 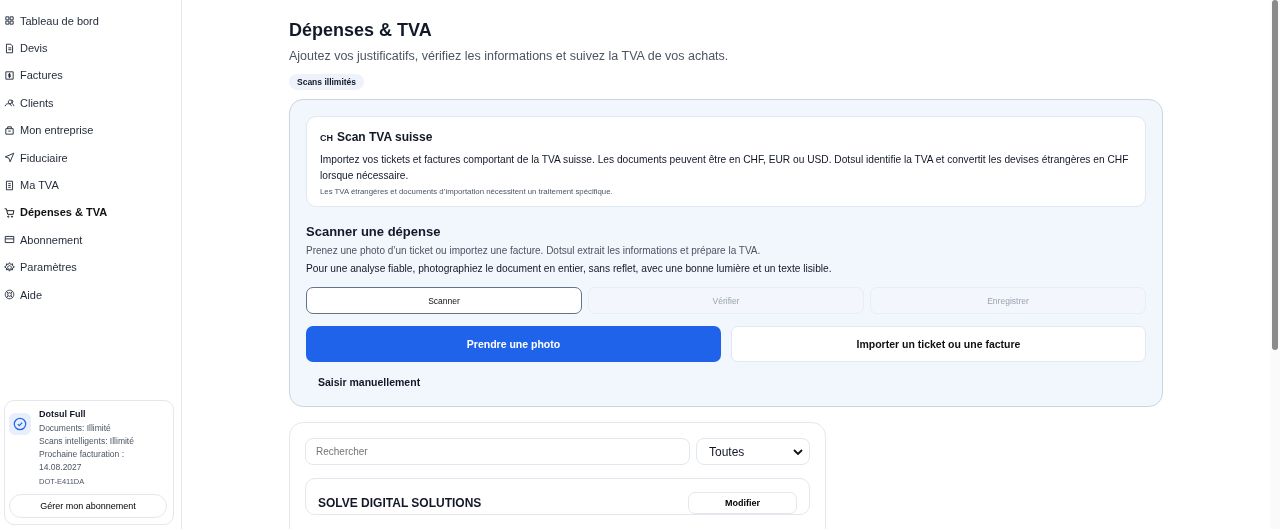 I want to click on nav-item: Fiduciaire, so click(x=90, y=157).